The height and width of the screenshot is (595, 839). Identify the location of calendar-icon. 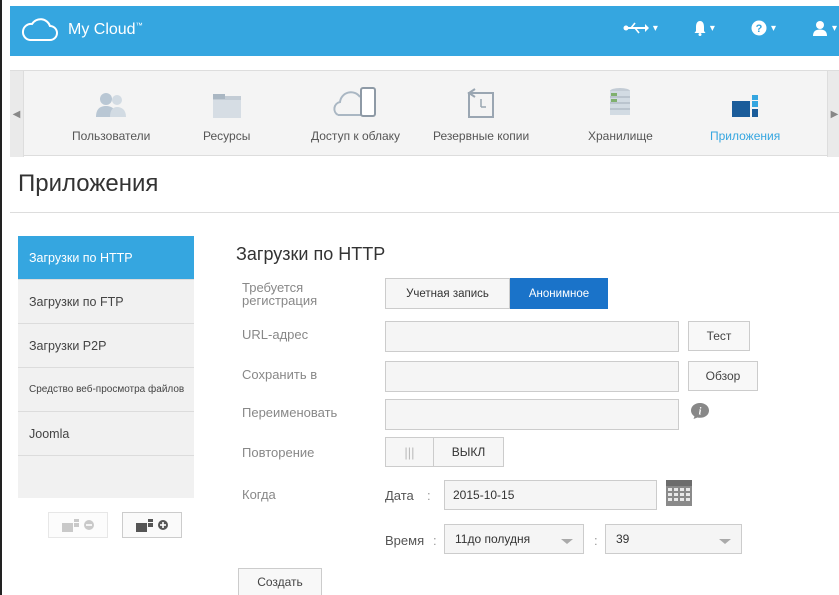
(679, 493).